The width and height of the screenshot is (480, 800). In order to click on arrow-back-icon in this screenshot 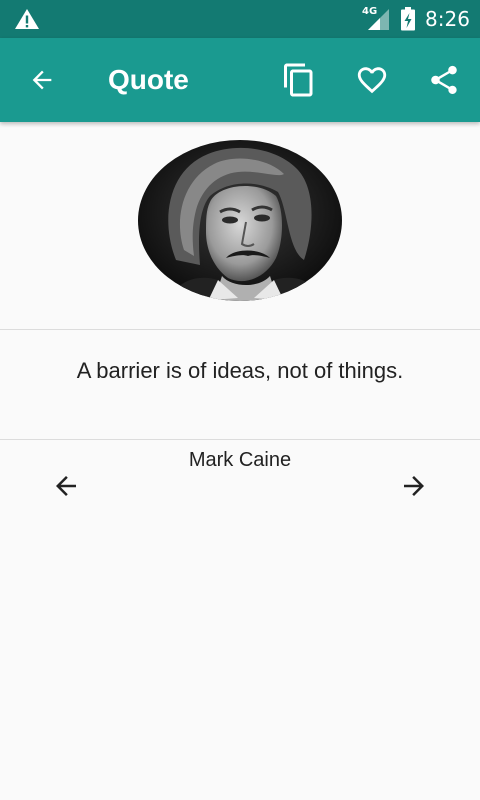, I will do `click(42, 80)`.